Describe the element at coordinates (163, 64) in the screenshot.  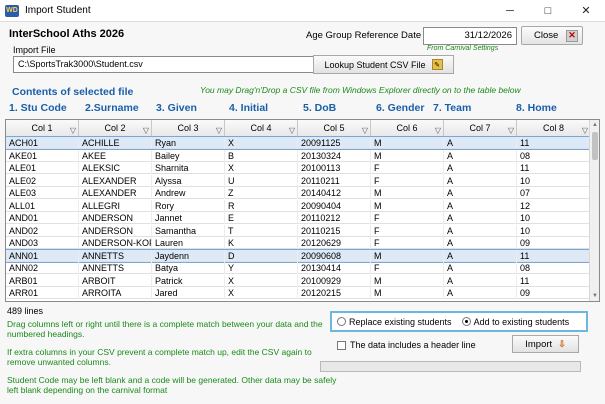
I see `file-path-field: C:\SportsTrak3000\Student.csv` at that location.